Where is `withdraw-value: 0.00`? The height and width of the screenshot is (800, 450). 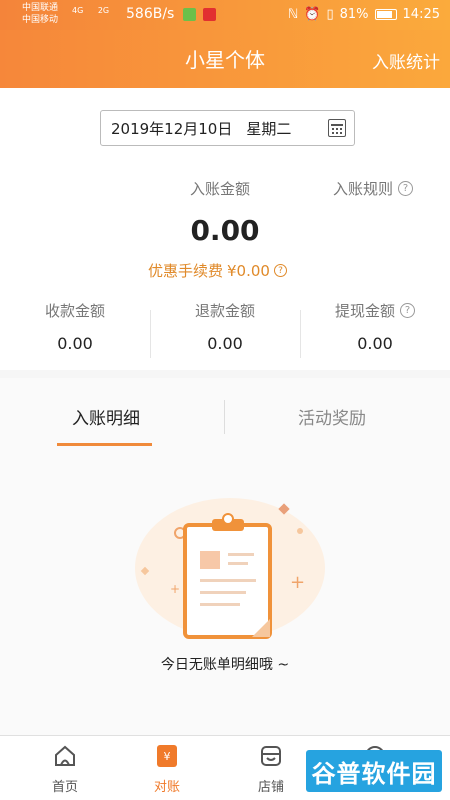 withdraw-value: 0.00 is located at coordinates (375, 343).